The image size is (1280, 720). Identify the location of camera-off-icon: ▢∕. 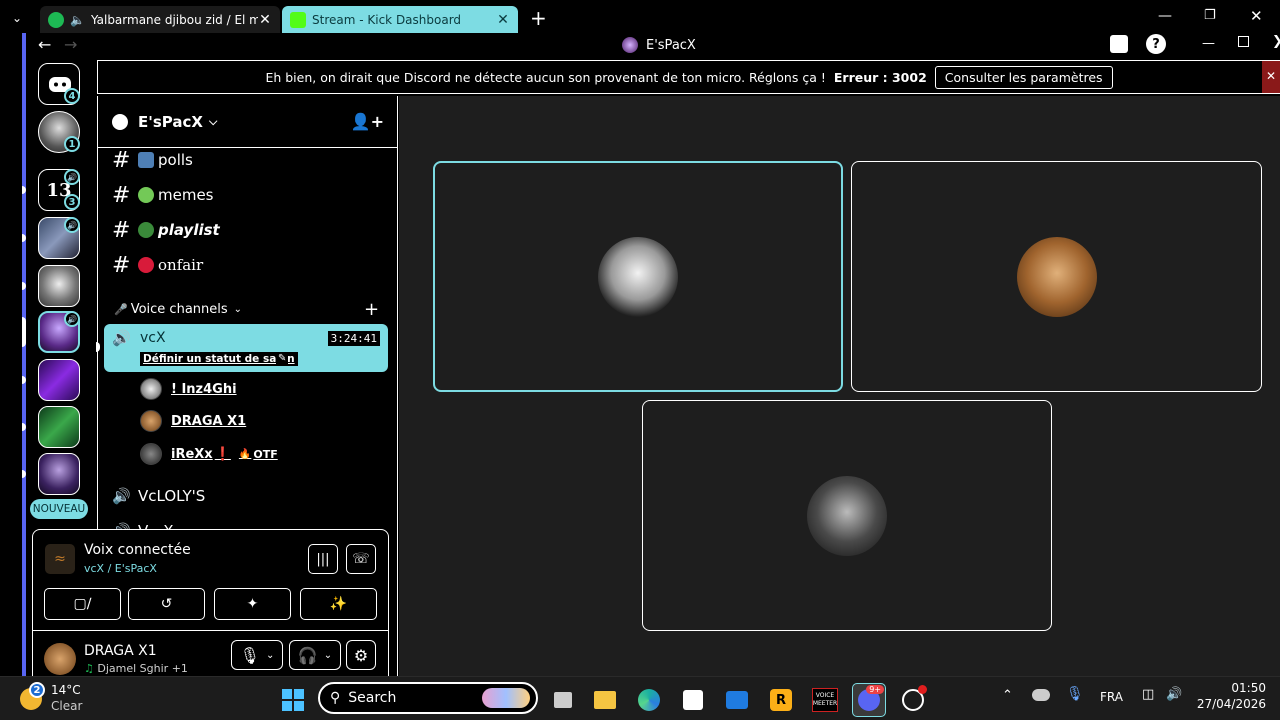
(82, 604).